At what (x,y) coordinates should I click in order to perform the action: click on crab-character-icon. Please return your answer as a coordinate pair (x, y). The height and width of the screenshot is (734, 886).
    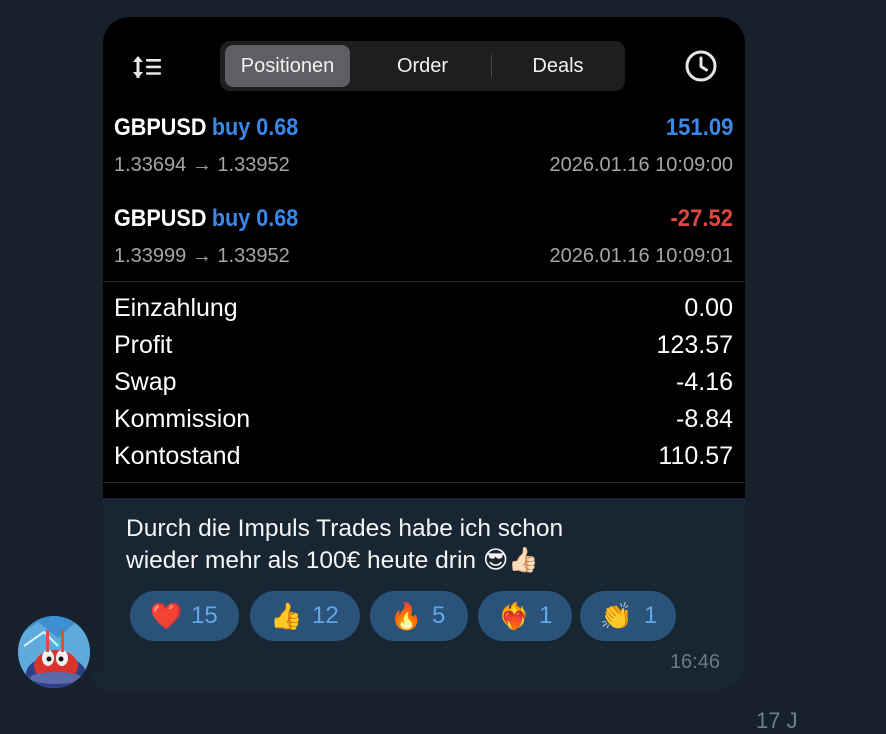
    Looking at the image, I should click on (54, 652).